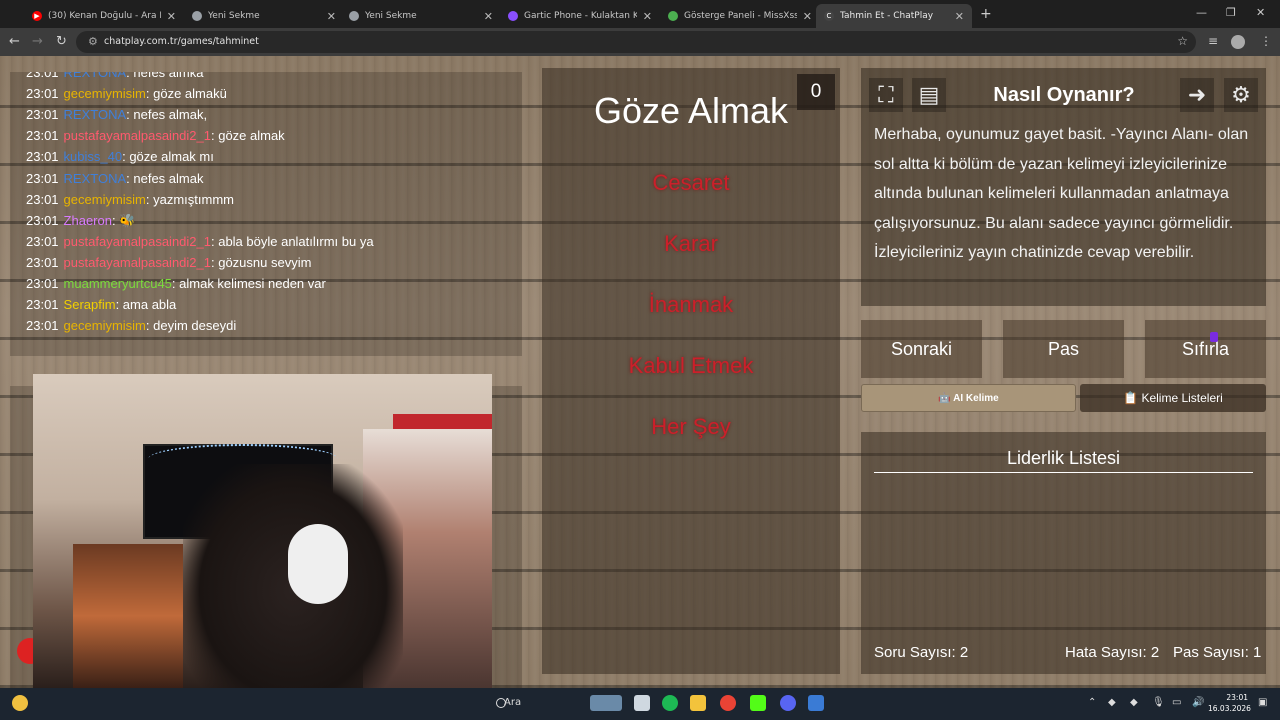  I want to click on chatplay-icon: C, so click(829, 16).